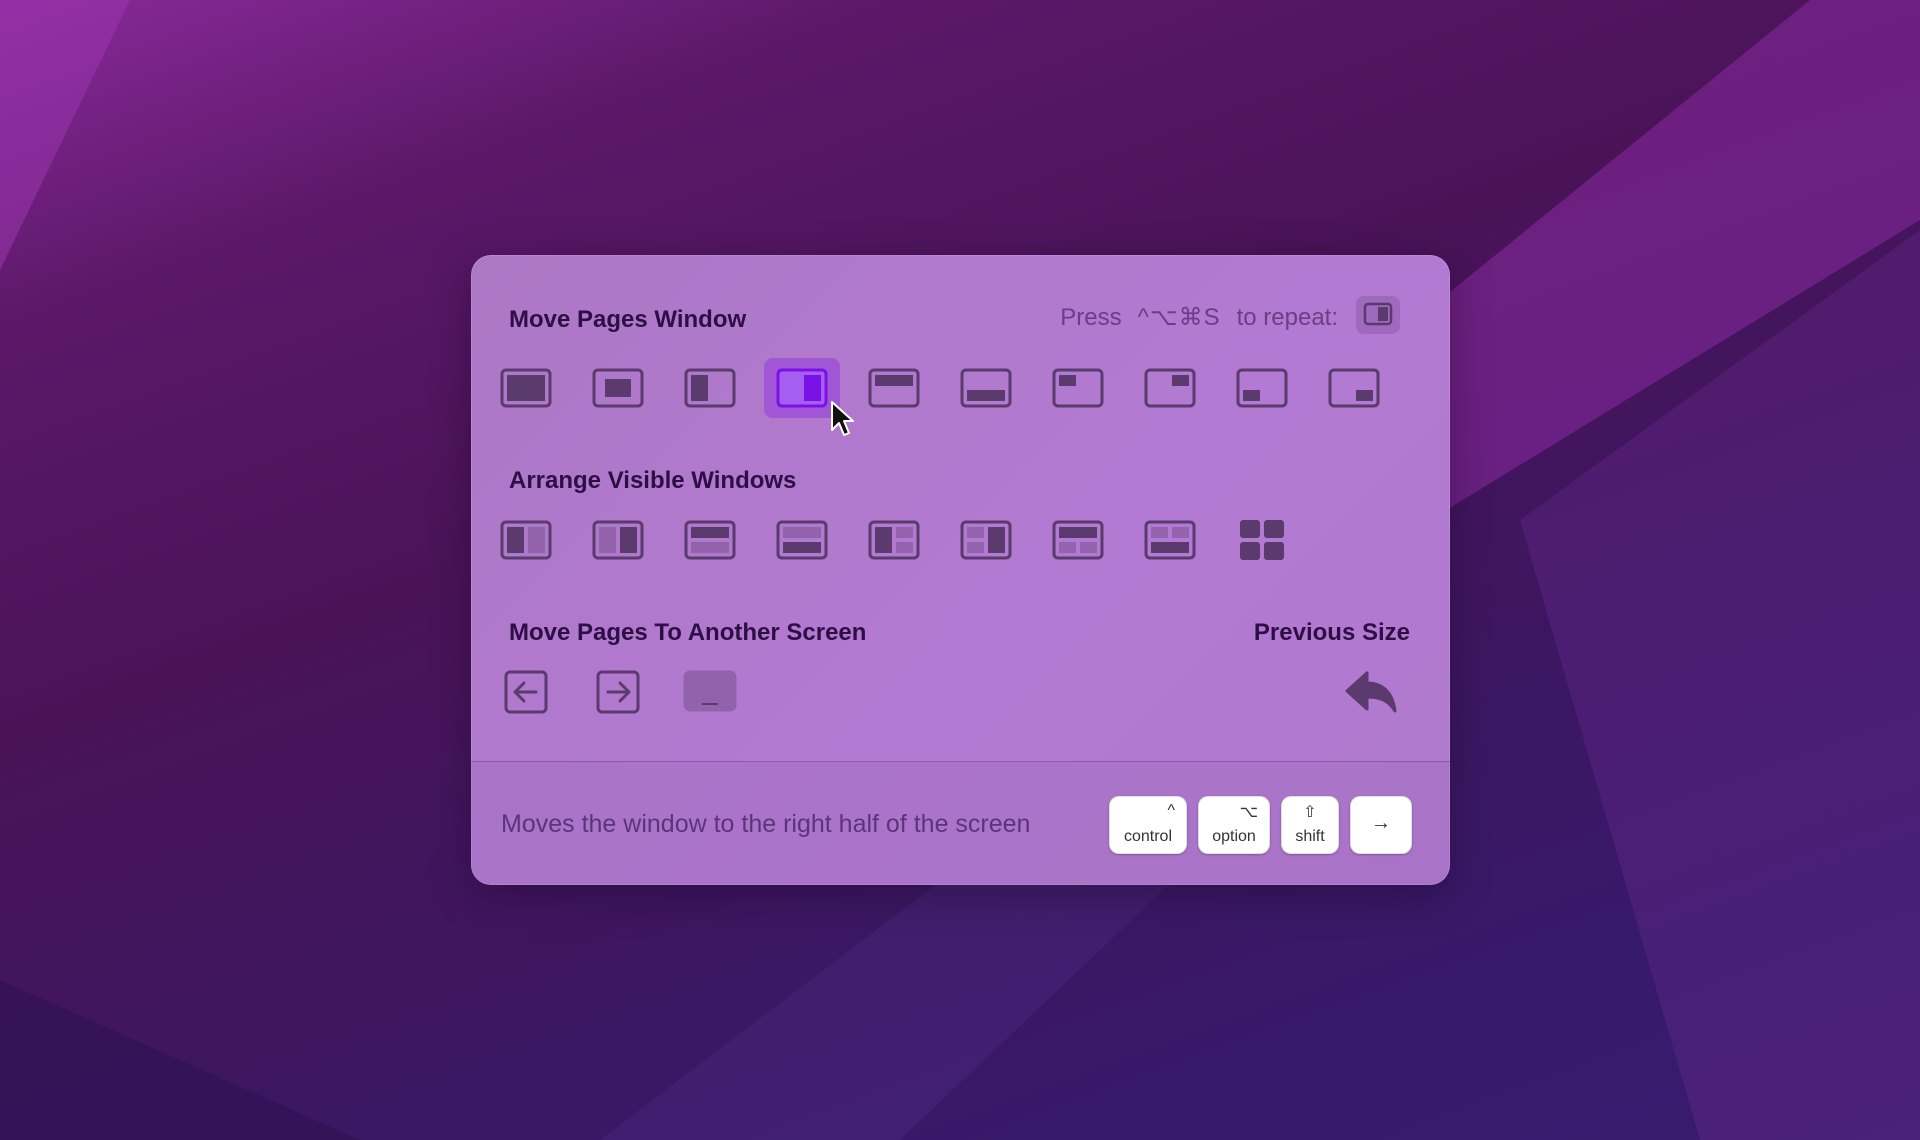  Describe the element at coordinates (1234, 825) in the screenshot. I see `option-key: ⌥ option` at that location.